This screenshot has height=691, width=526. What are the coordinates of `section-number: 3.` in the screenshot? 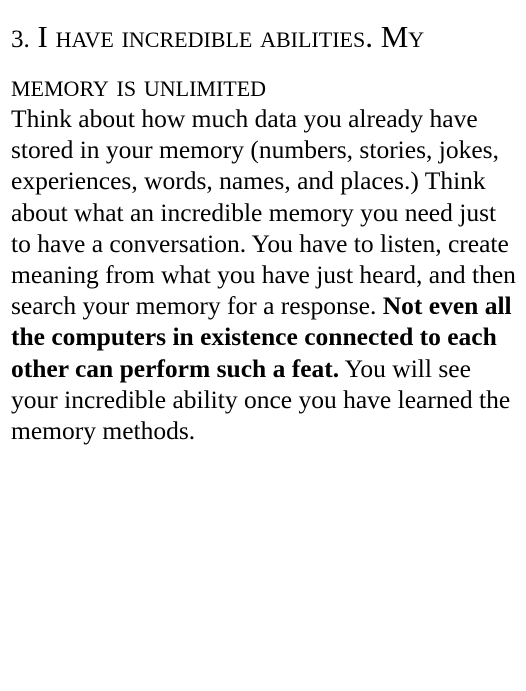 It's located at (20, 39).